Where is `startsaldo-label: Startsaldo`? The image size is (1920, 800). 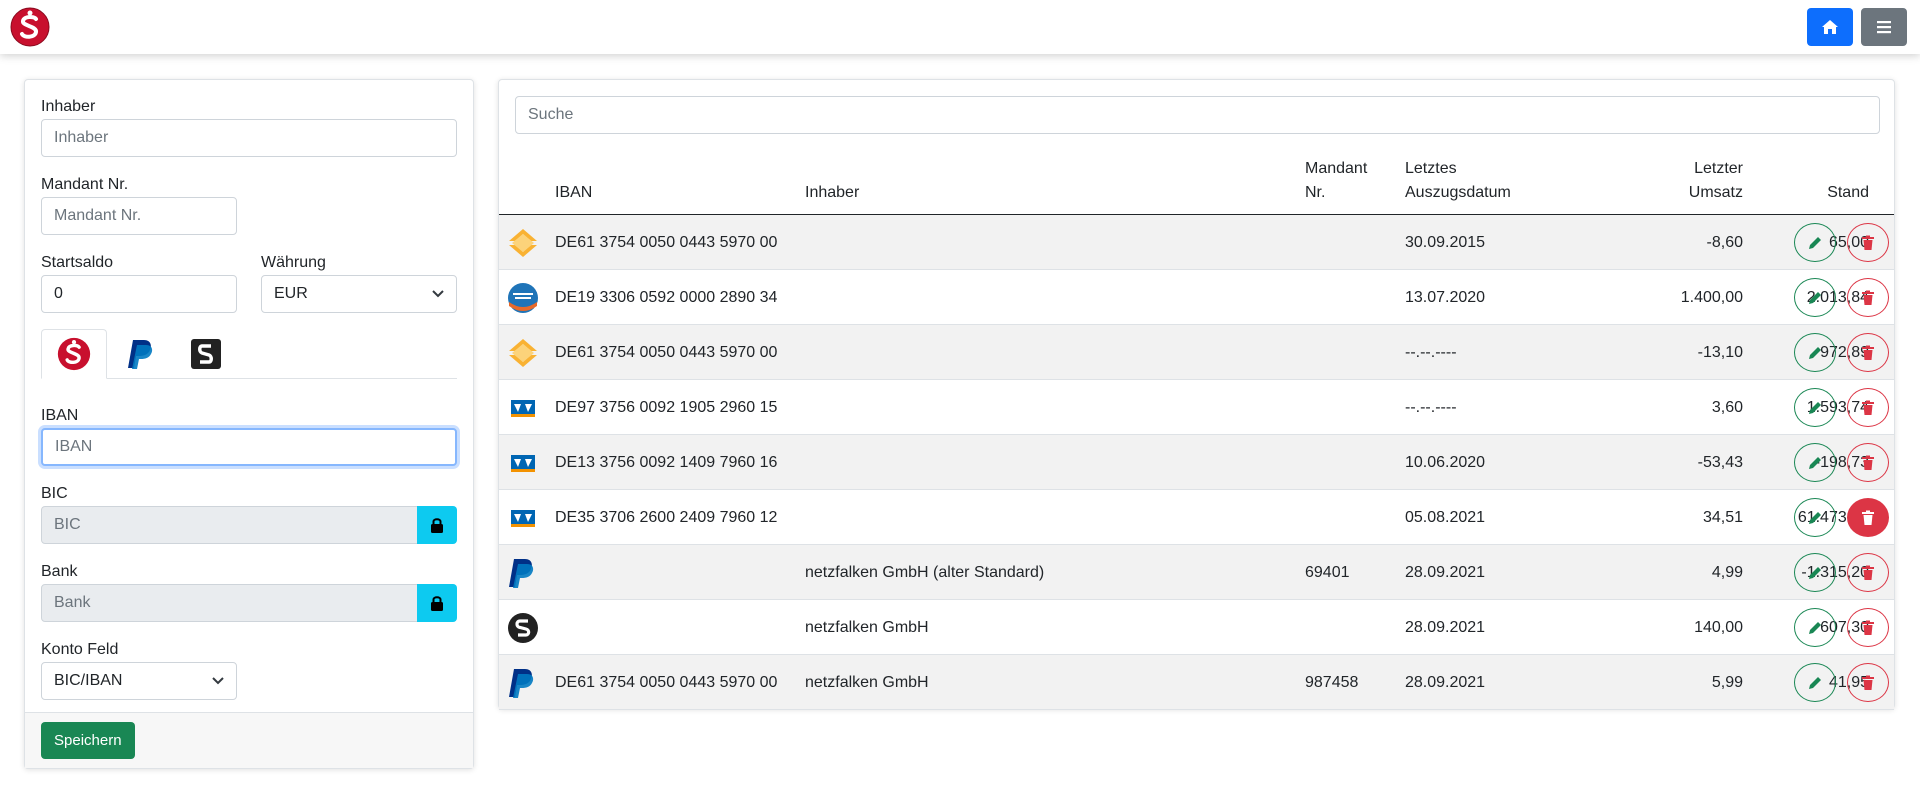 startsaldo-label: Startsaldo is located at coordinates (77, 262).